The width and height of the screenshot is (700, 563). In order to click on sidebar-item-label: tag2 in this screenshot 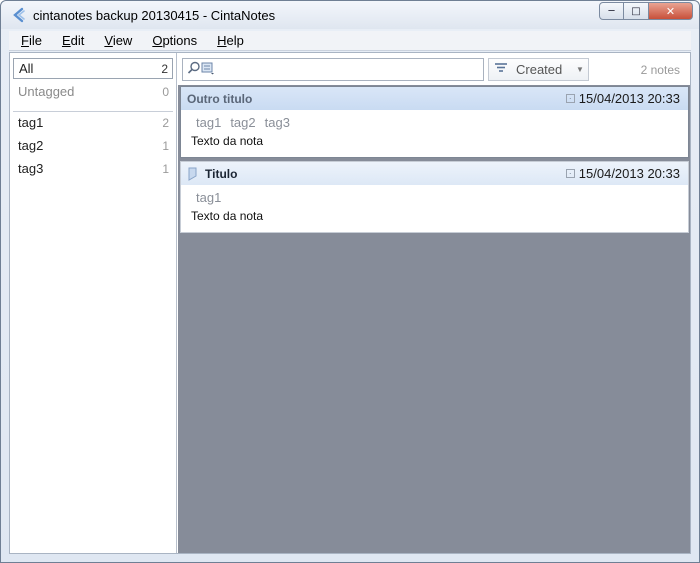, I will do `click(31, 145)`.